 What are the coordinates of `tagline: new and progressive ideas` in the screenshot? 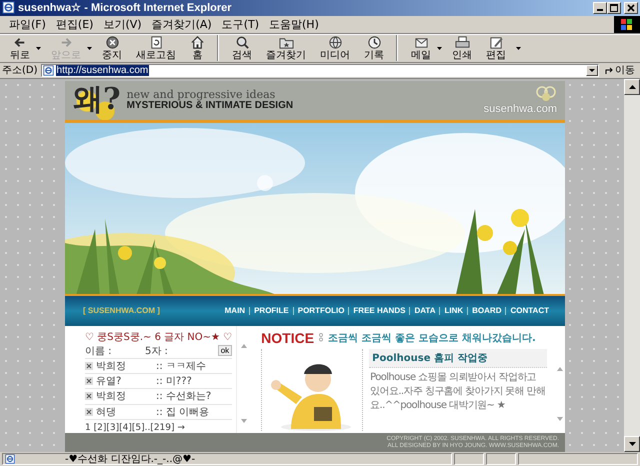 It's located at (201, 94).